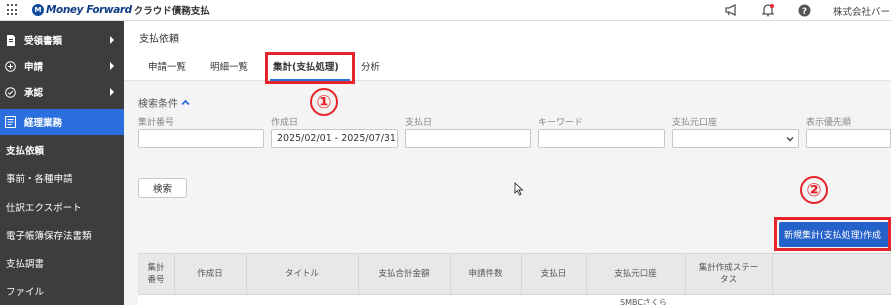 This screenshot has height=305, width=891. I want to click on created-date-range-input: 2025/02/01 - 2025/07/31, so click(334, 138).